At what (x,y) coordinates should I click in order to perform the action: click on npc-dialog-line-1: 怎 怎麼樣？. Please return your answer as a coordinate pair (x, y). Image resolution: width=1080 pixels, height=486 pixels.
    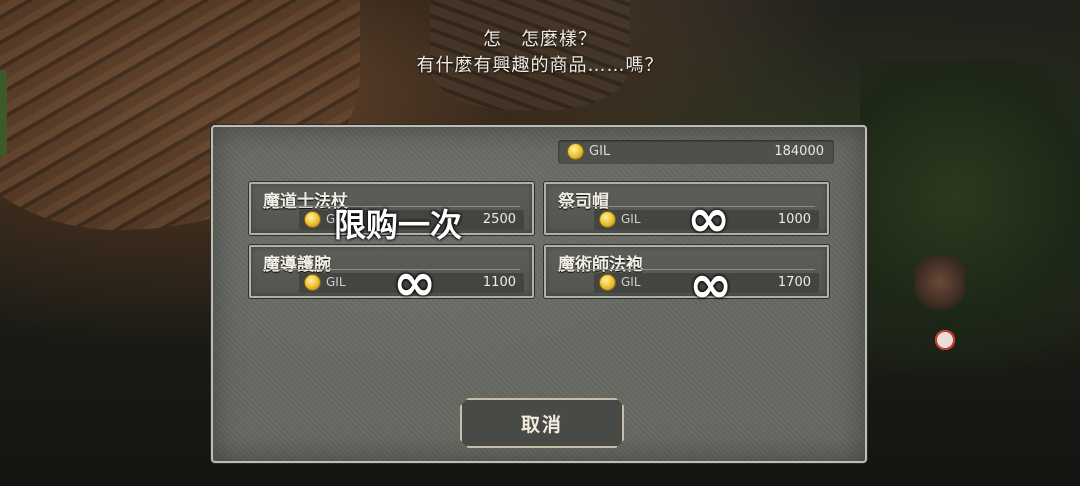
    Looking at the image, I should click on (540, 39).